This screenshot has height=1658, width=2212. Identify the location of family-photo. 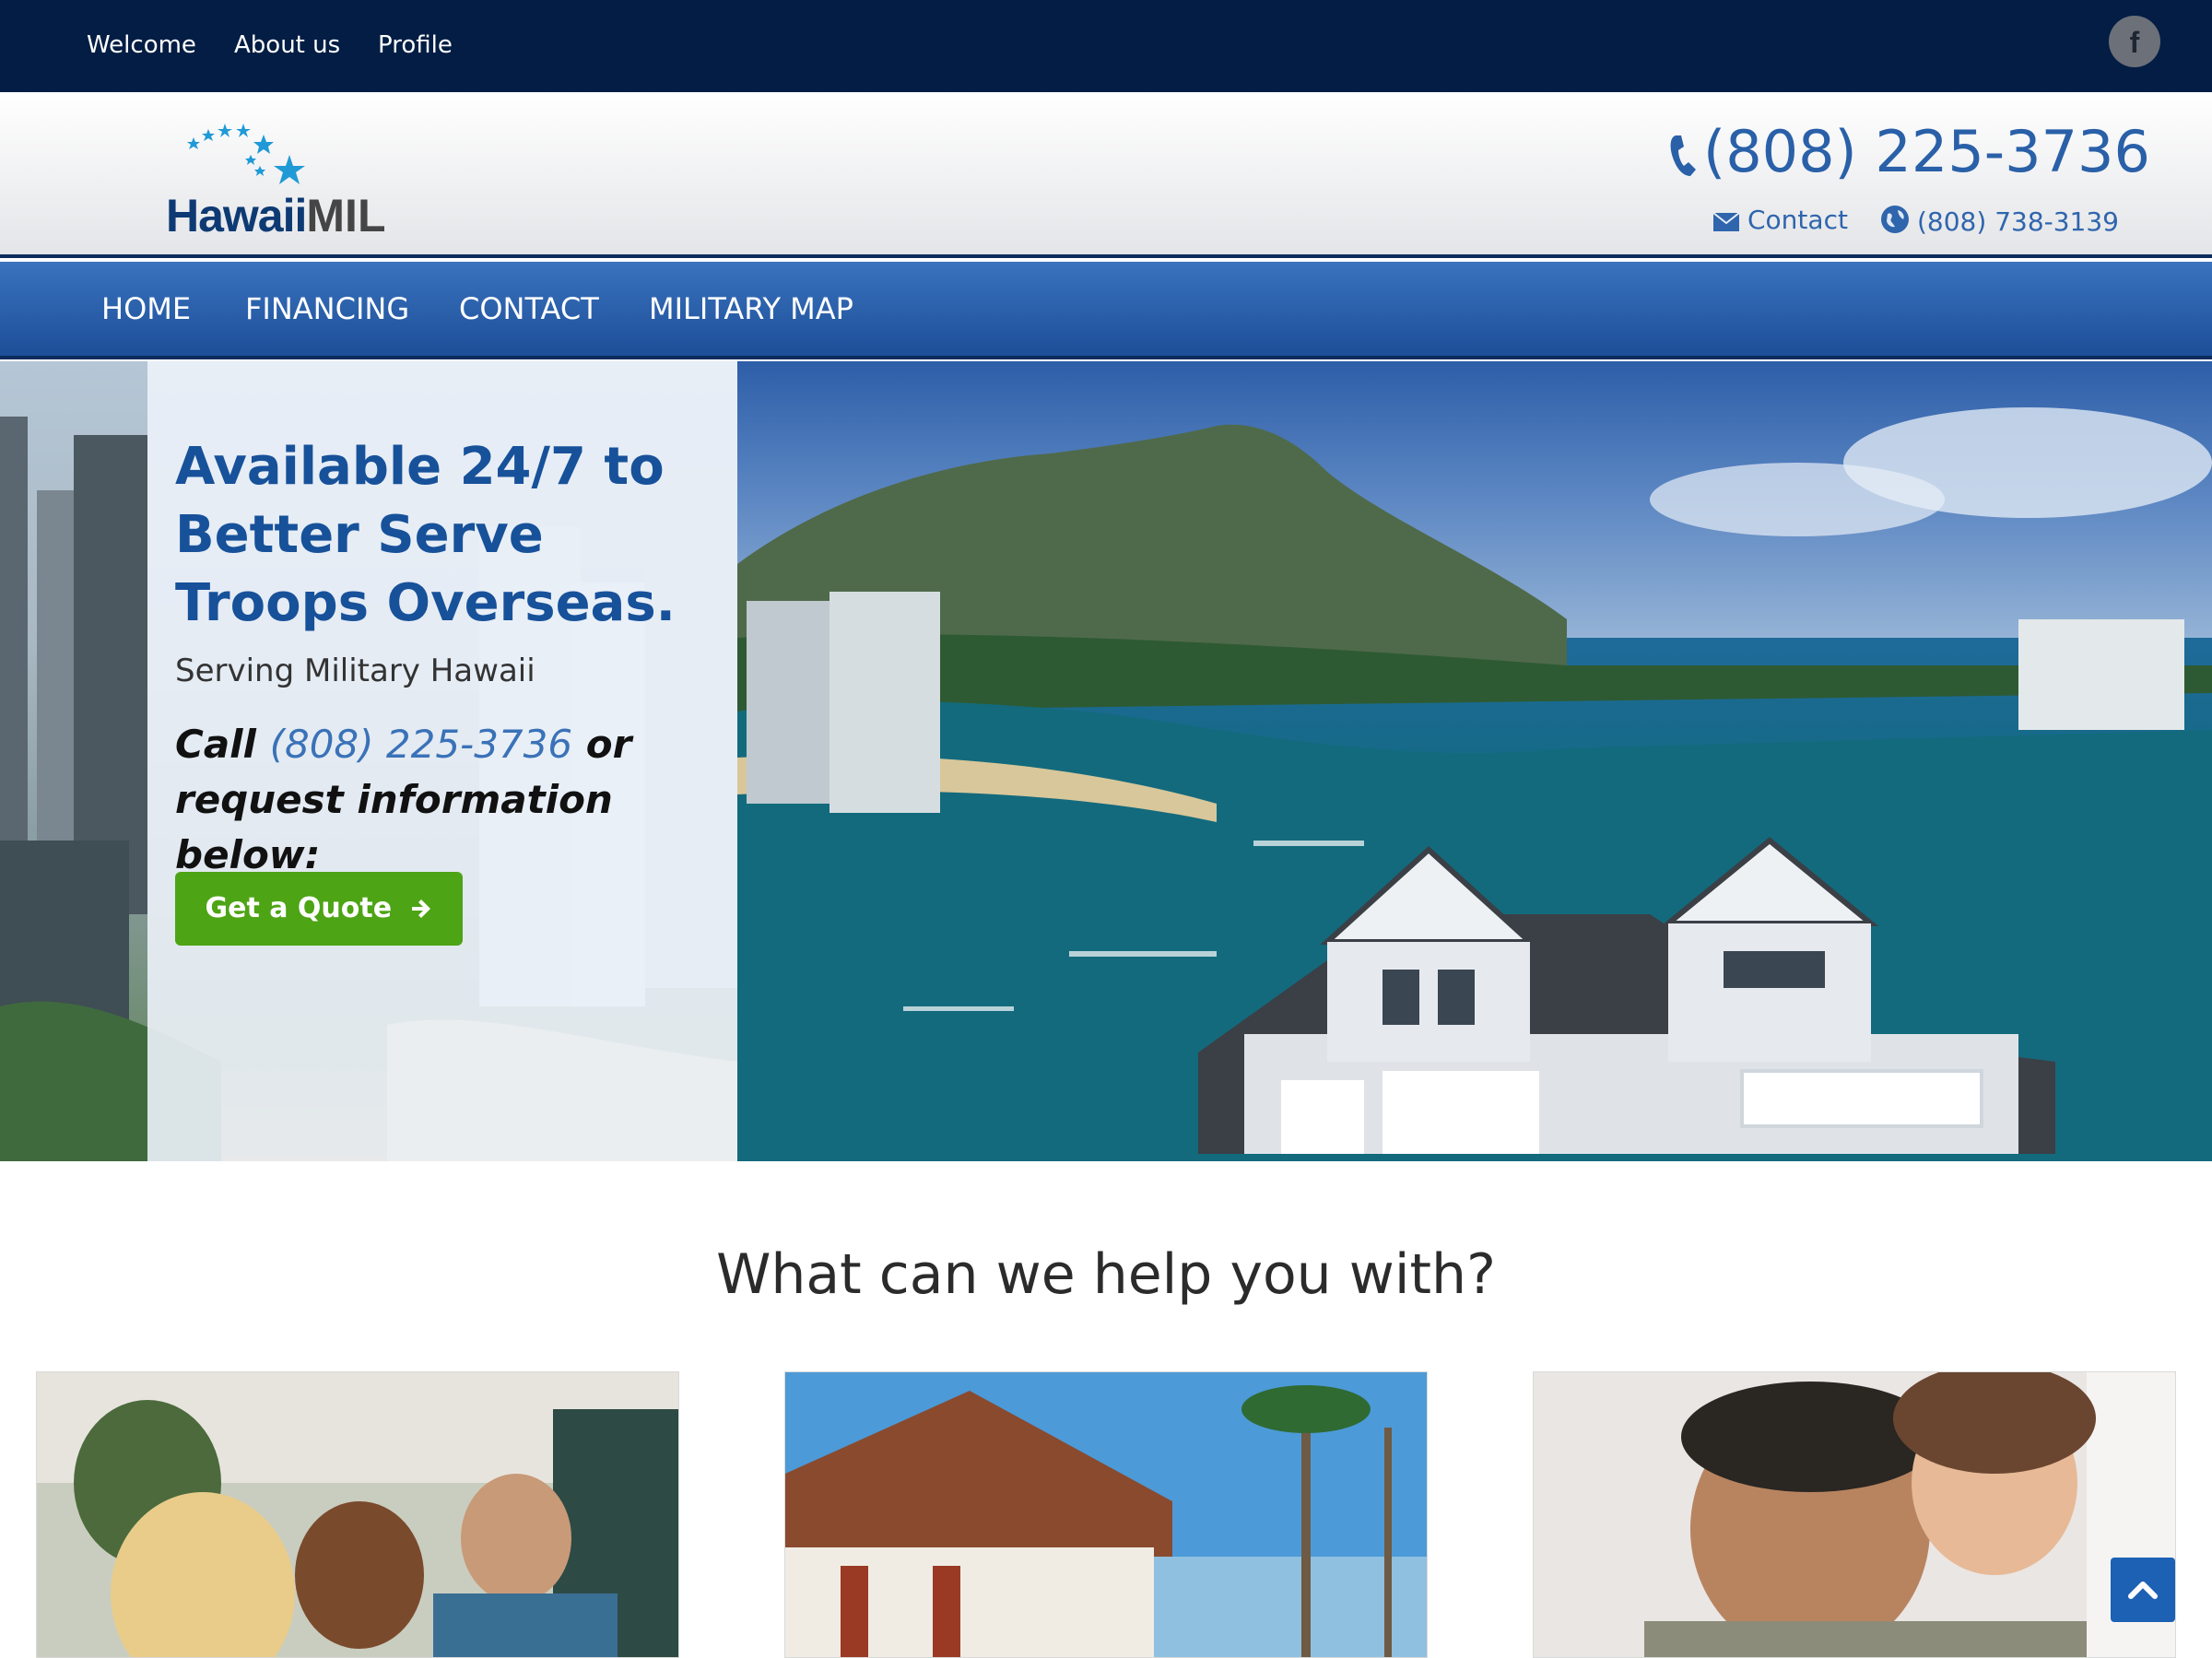
(357, 1514).